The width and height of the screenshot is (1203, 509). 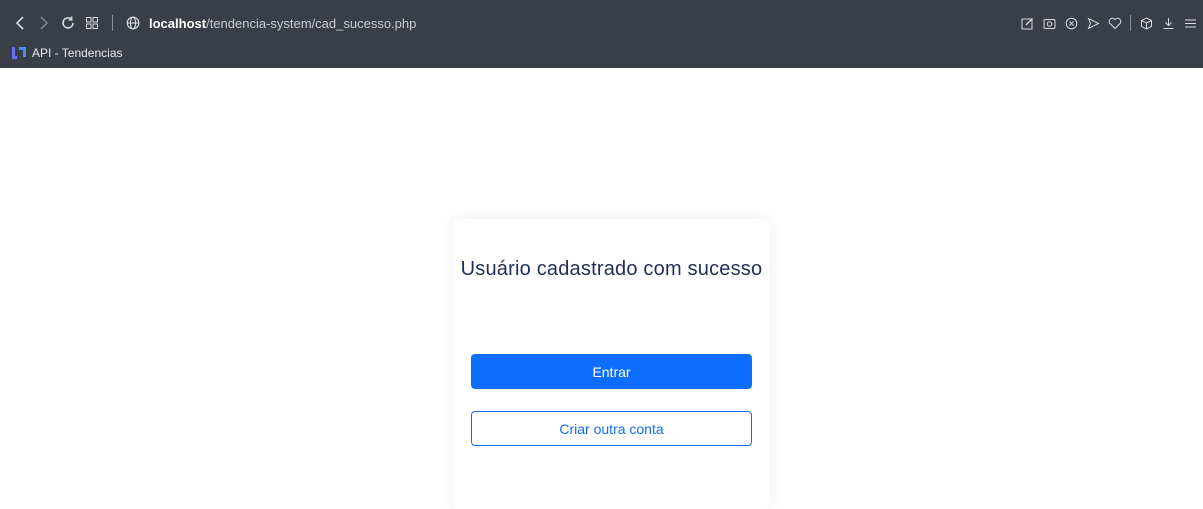 I want to click on url-host: localhost, so click(x=178, y=23).